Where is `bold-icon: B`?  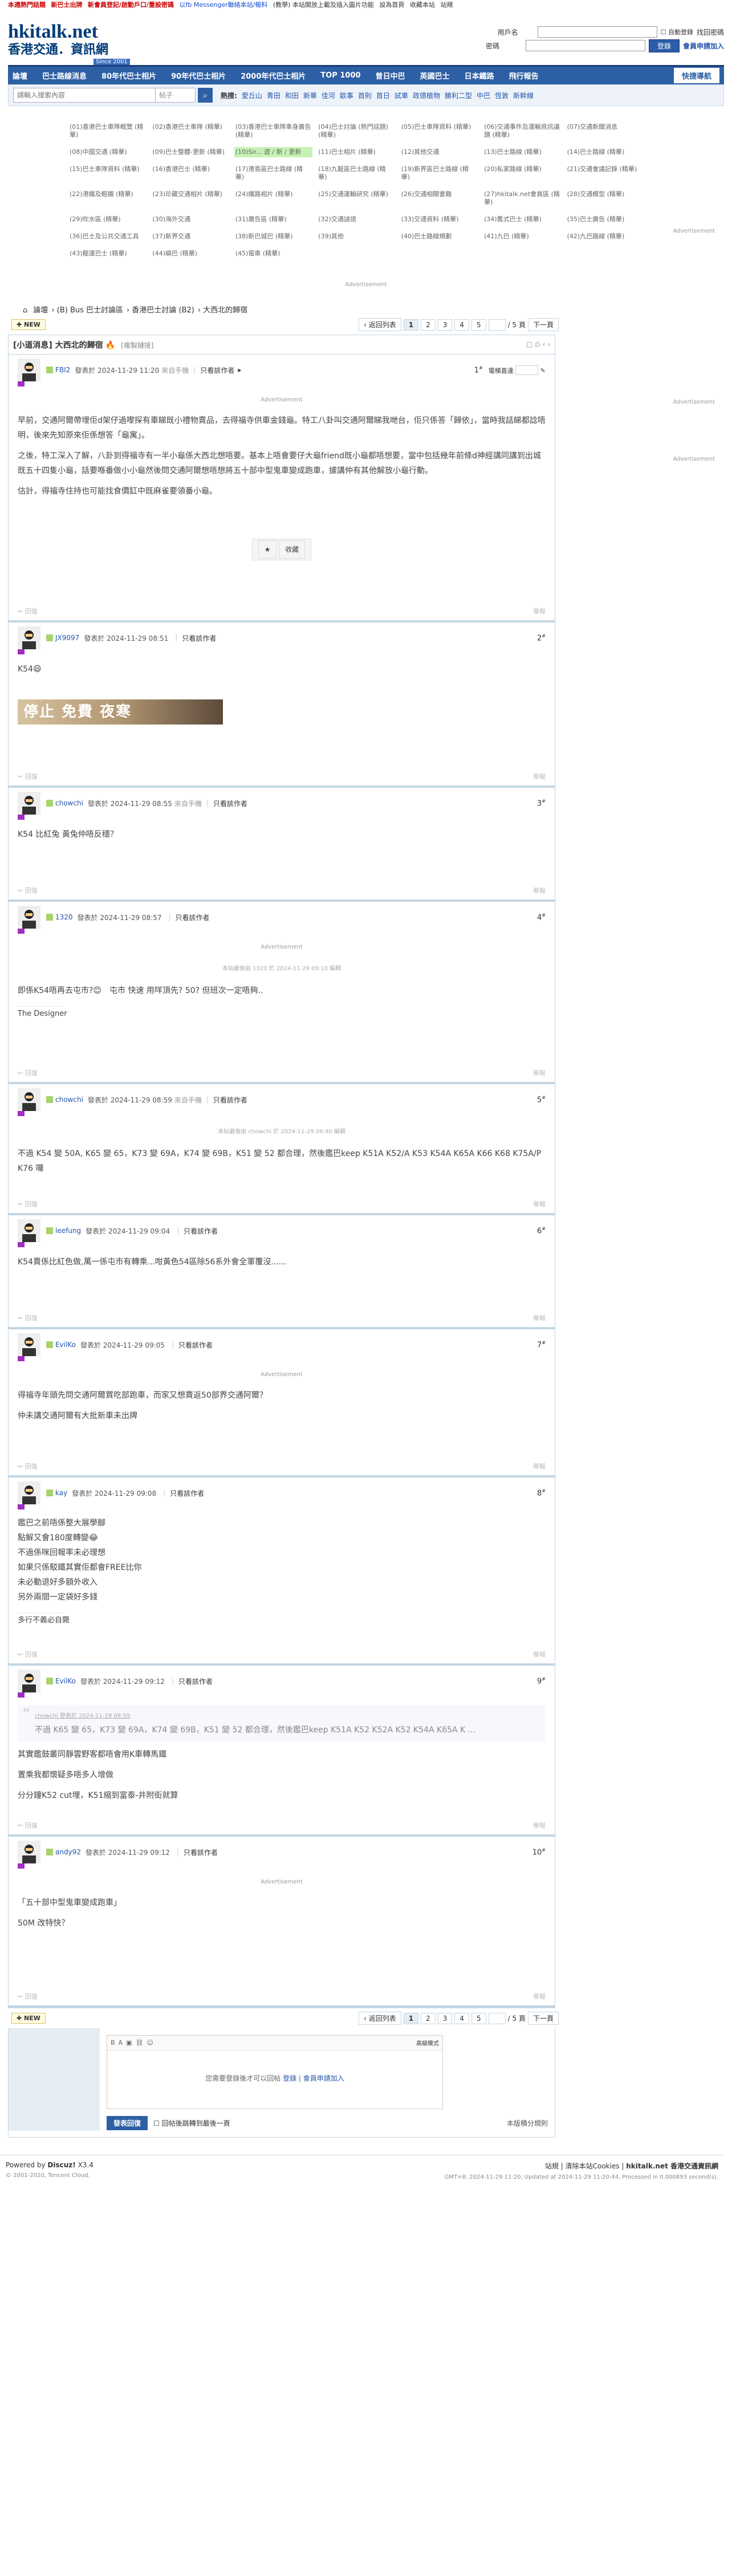
bold-icon: B is located at coordinates (113, 2042).